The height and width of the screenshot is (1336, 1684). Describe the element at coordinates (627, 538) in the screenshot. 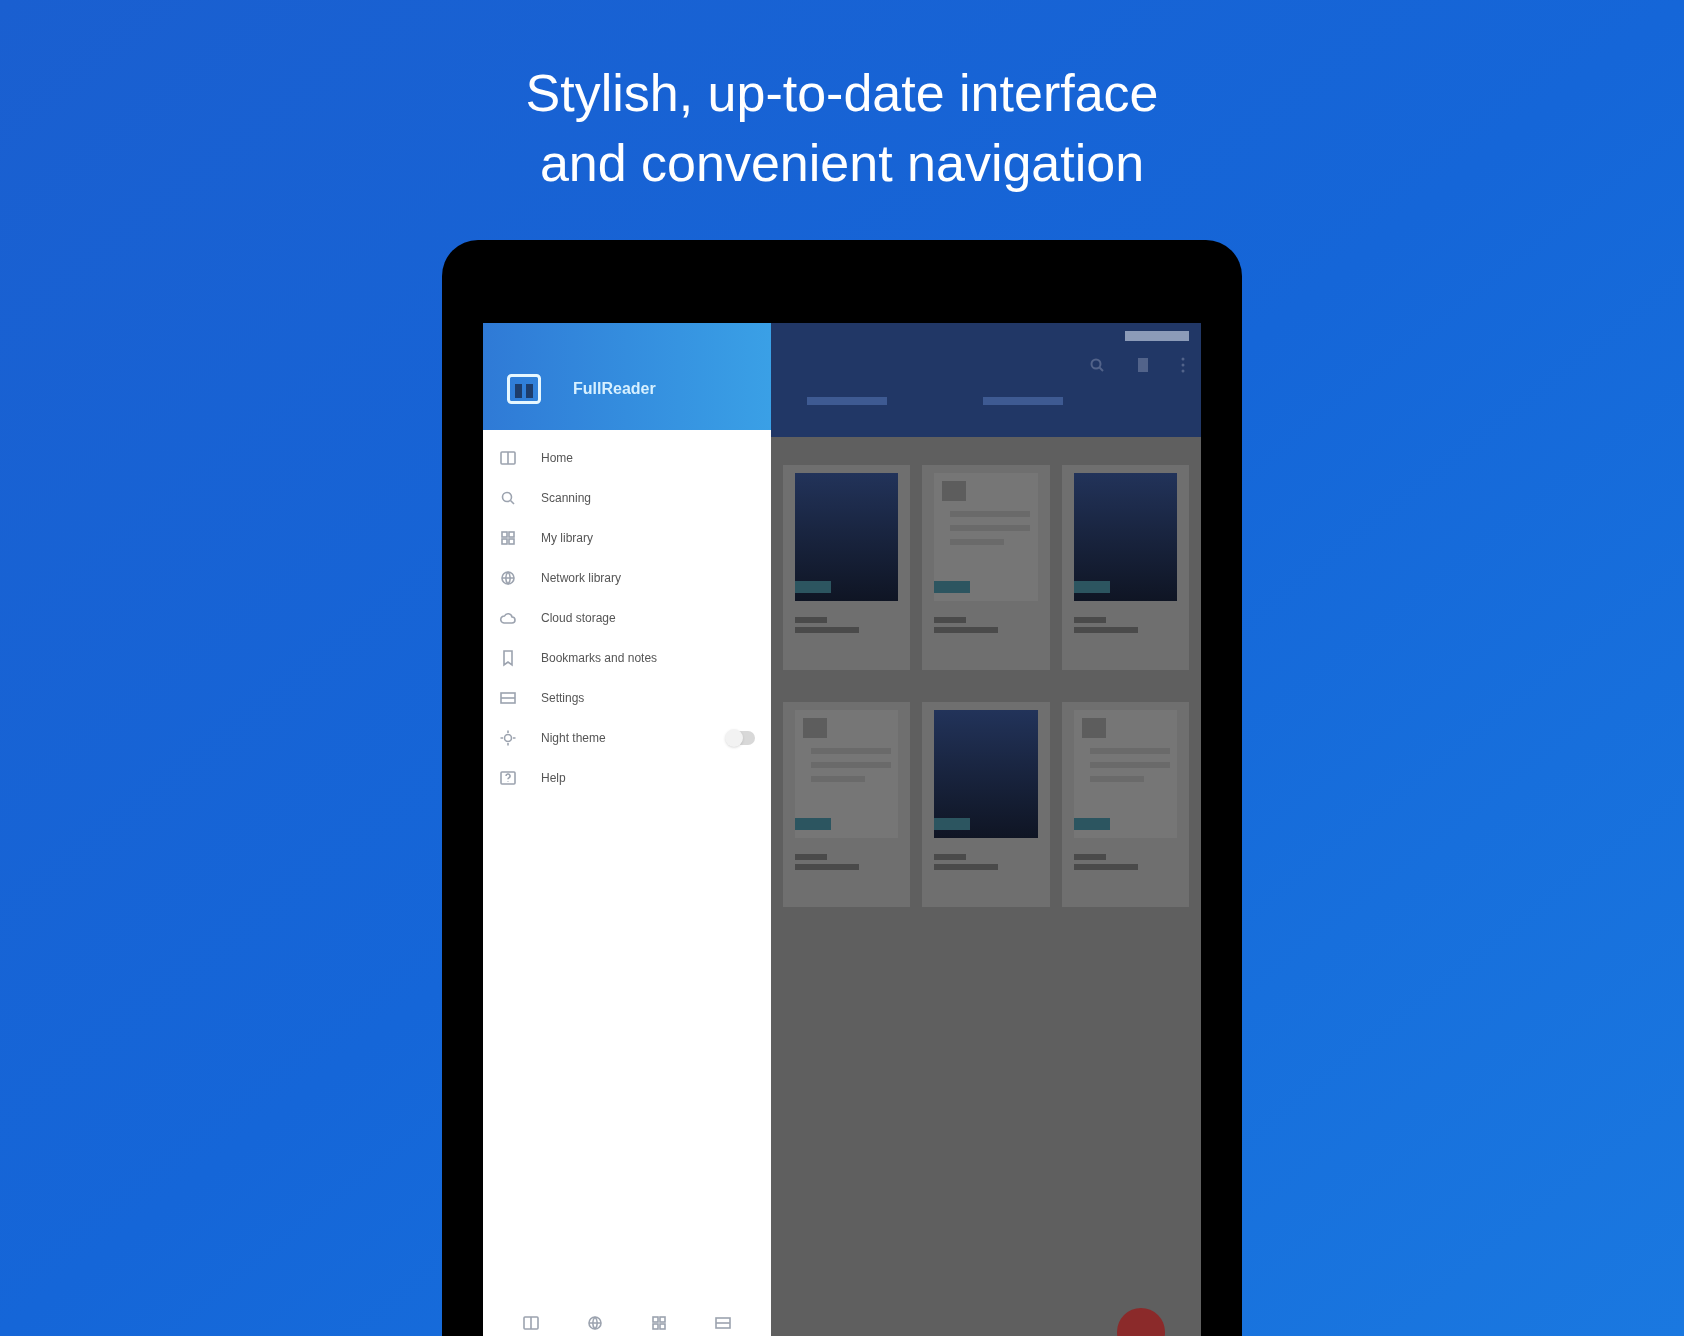

I see `drawer-item: My library` at that location.